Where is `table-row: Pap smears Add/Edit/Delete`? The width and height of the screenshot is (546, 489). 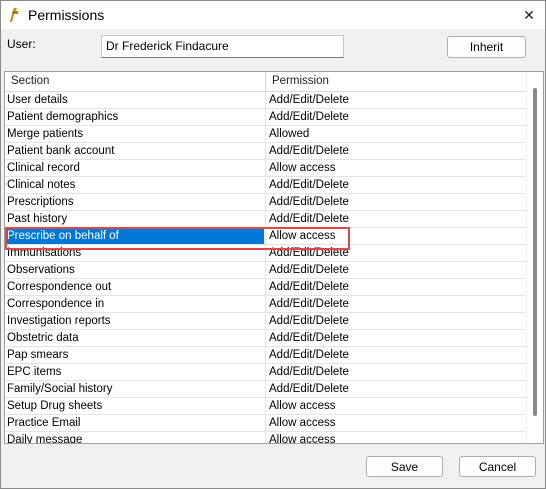 table-row: Pap smears Add/Edit/Delete is located at coordinates (266, 355).